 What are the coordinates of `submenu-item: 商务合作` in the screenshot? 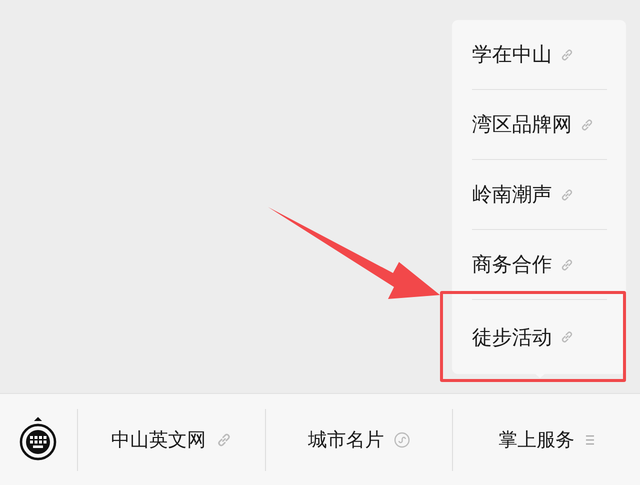 It's located at (539, 265).